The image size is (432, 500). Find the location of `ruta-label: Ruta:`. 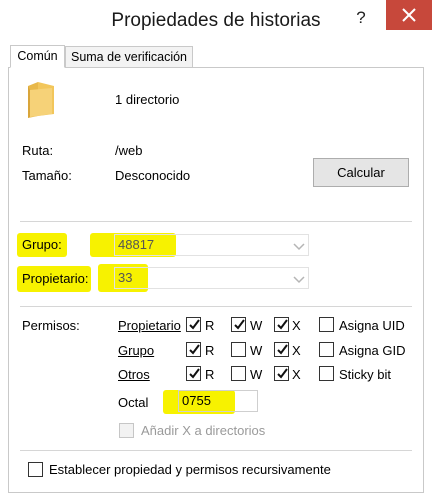

ruta-label: Ruta: is located at coordinates (38, 150).